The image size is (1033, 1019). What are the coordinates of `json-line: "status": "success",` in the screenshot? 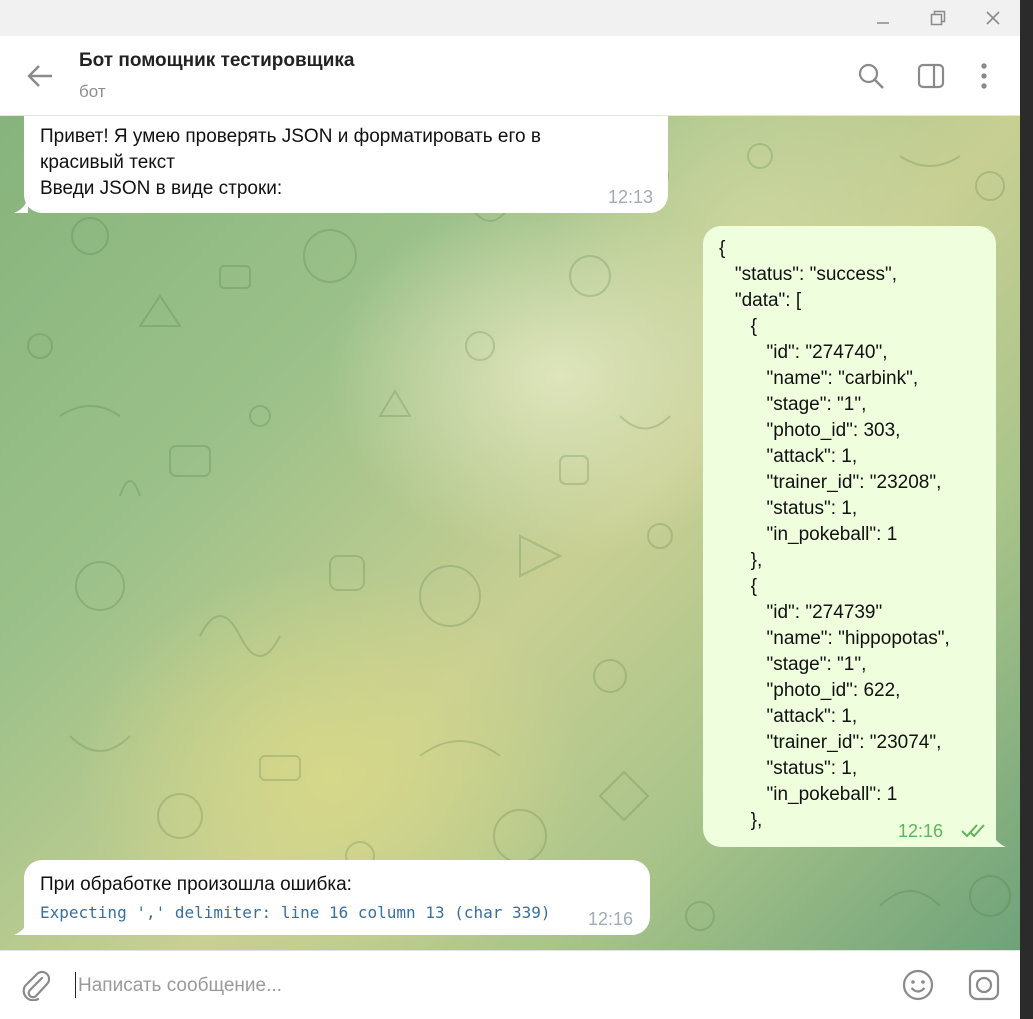 It's located at (808, 274).